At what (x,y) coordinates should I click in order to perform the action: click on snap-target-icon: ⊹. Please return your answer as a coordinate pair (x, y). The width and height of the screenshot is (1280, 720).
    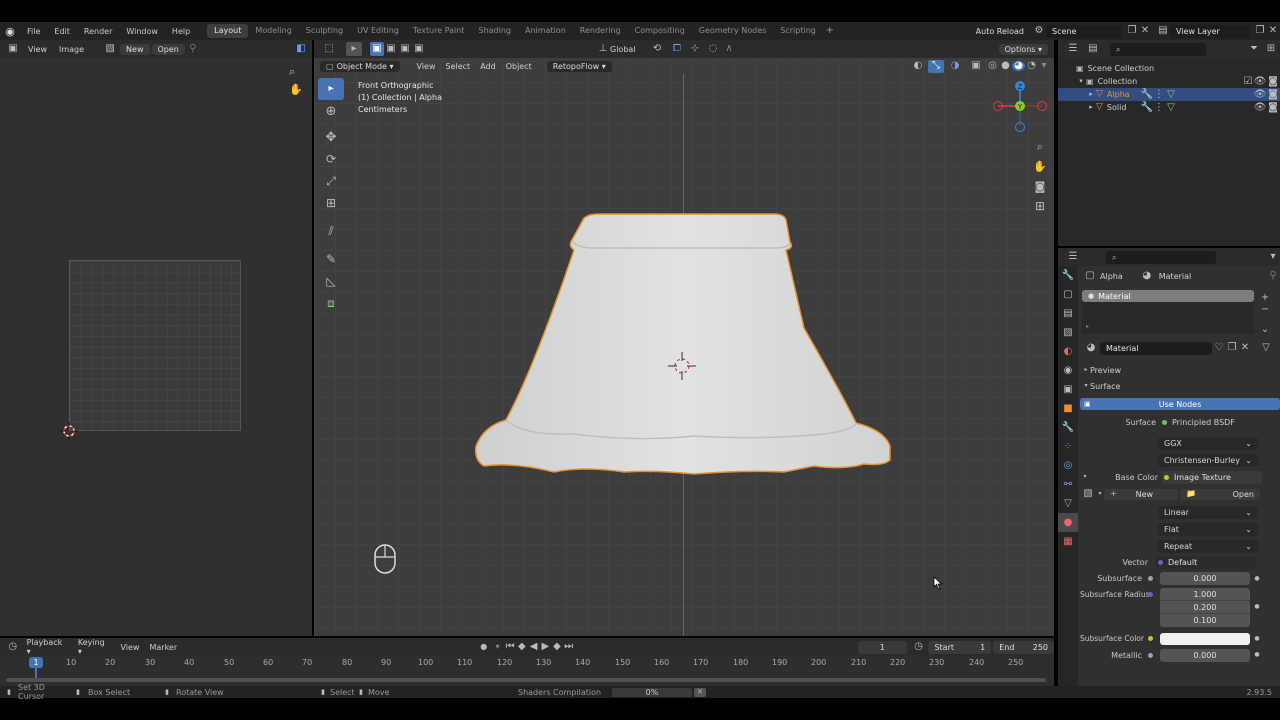
    Looking at the image, I should click on (695, 49).